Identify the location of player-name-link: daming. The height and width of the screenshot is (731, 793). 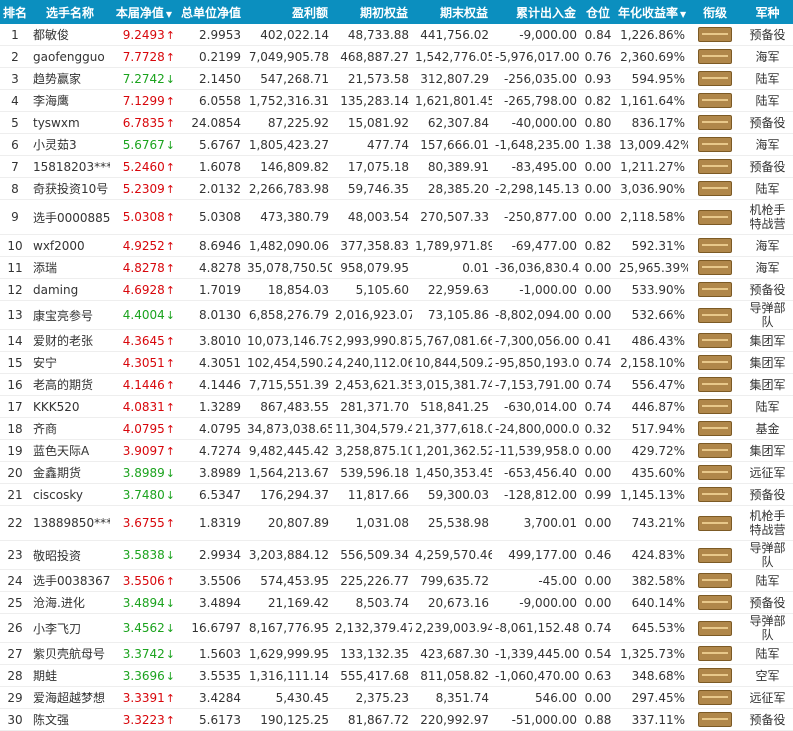
(70, 289).